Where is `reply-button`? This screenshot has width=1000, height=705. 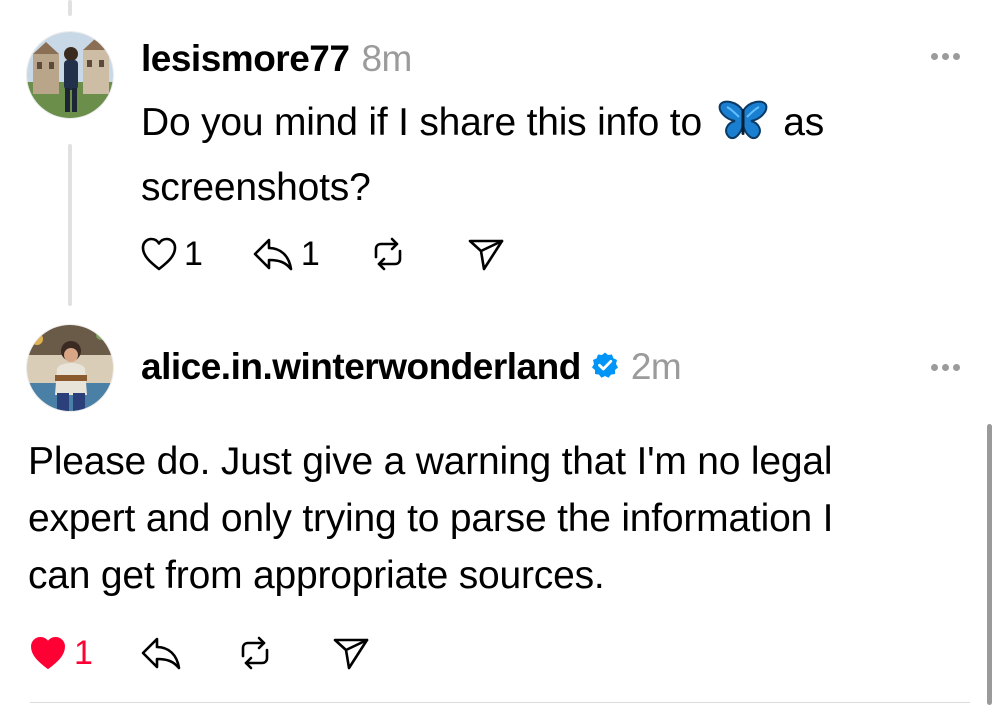
reply-button is located at coordinates (161, 653).